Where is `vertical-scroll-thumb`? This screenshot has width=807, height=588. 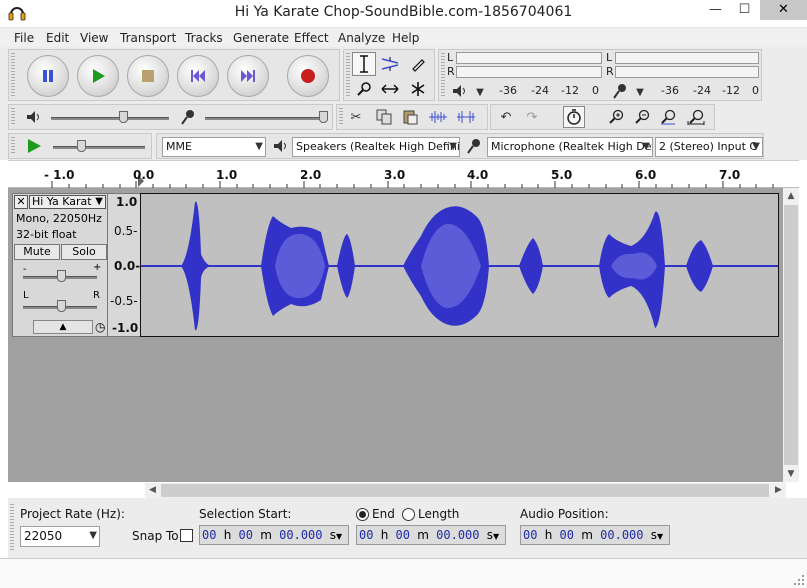
vertical-scroll-thumb is located at coordinates (791, 335).